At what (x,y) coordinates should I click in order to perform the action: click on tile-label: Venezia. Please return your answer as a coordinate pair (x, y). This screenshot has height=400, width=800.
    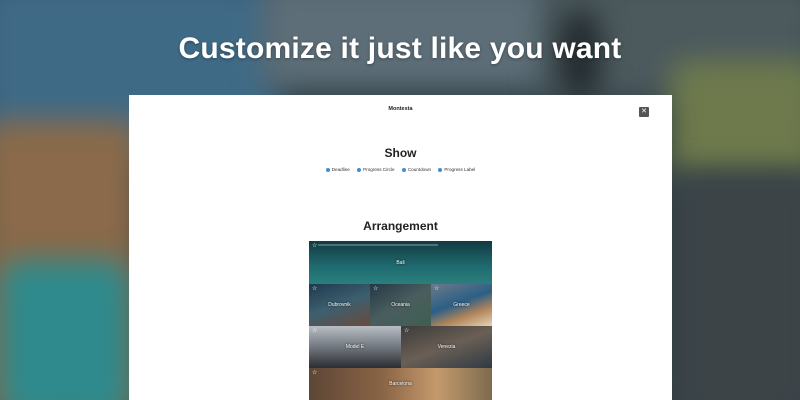
    Looking at the image, I should click on (446, 347).